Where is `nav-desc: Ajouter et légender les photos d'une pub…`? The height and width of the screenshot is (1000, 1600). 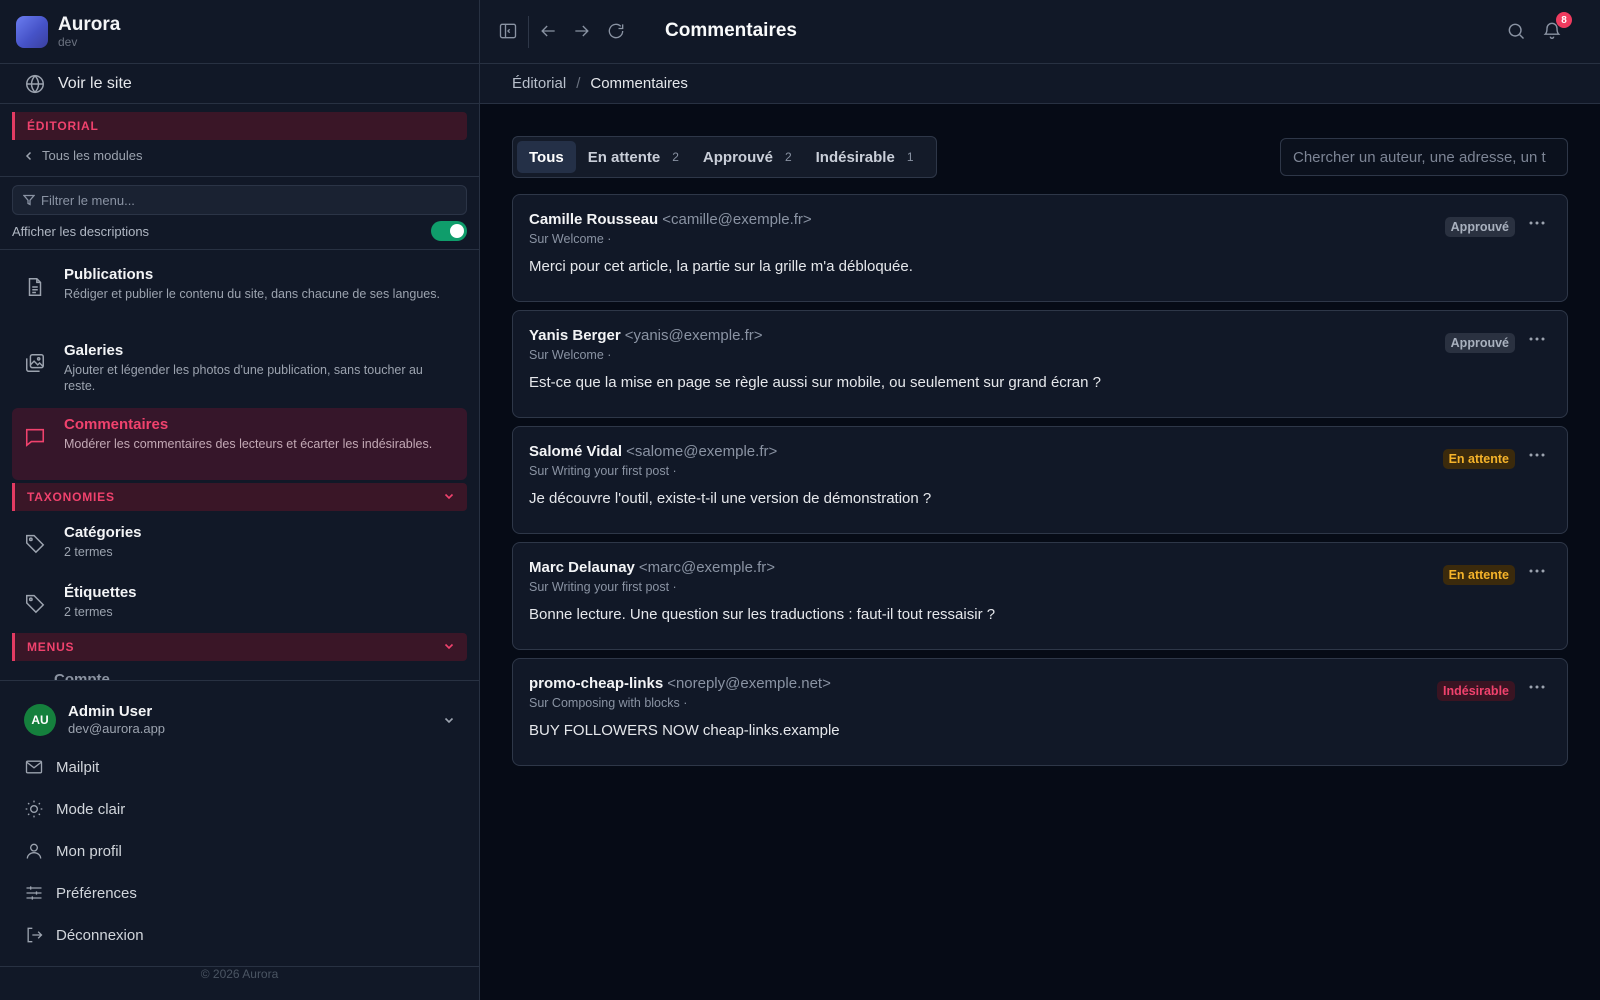
nav-desc: Ajouter et légender les photos d'une pub… is located at coordinates (243, 378).